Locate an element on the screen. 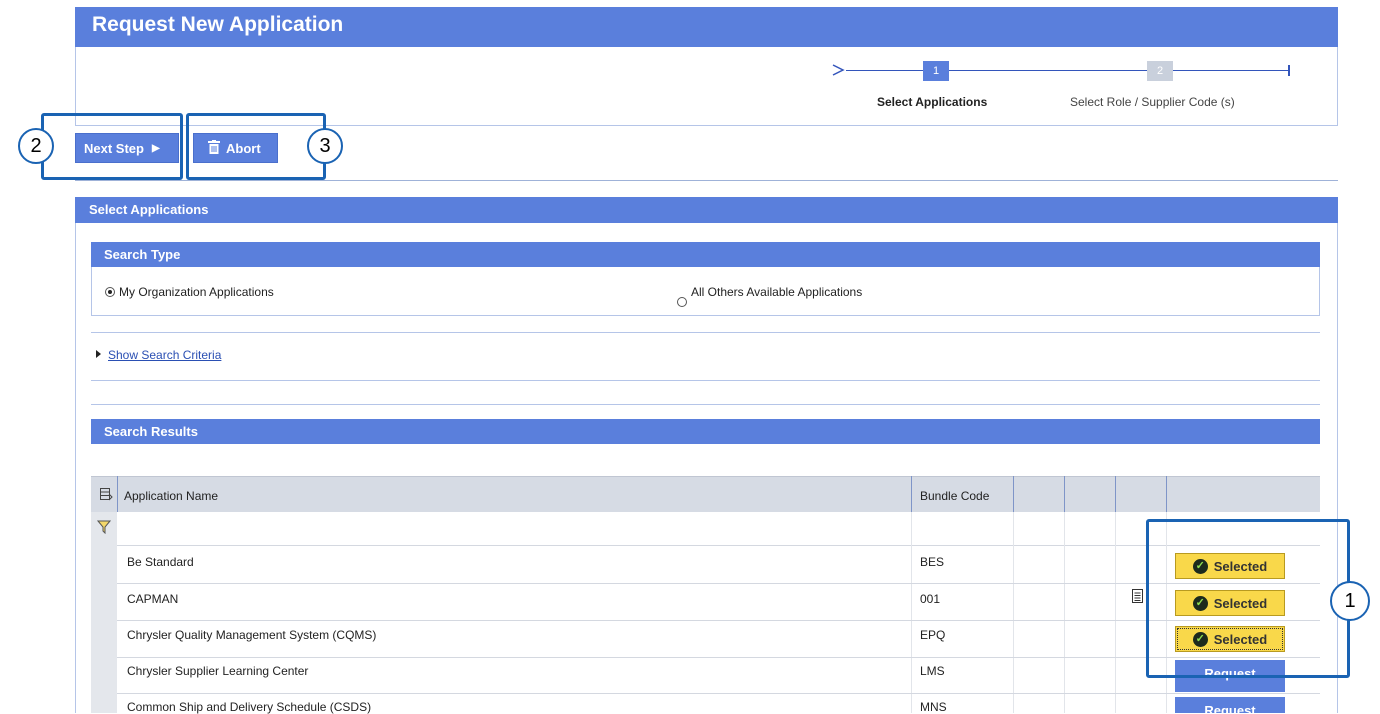  bundle-code-cell: 001 is located at coordinates (930, 599).